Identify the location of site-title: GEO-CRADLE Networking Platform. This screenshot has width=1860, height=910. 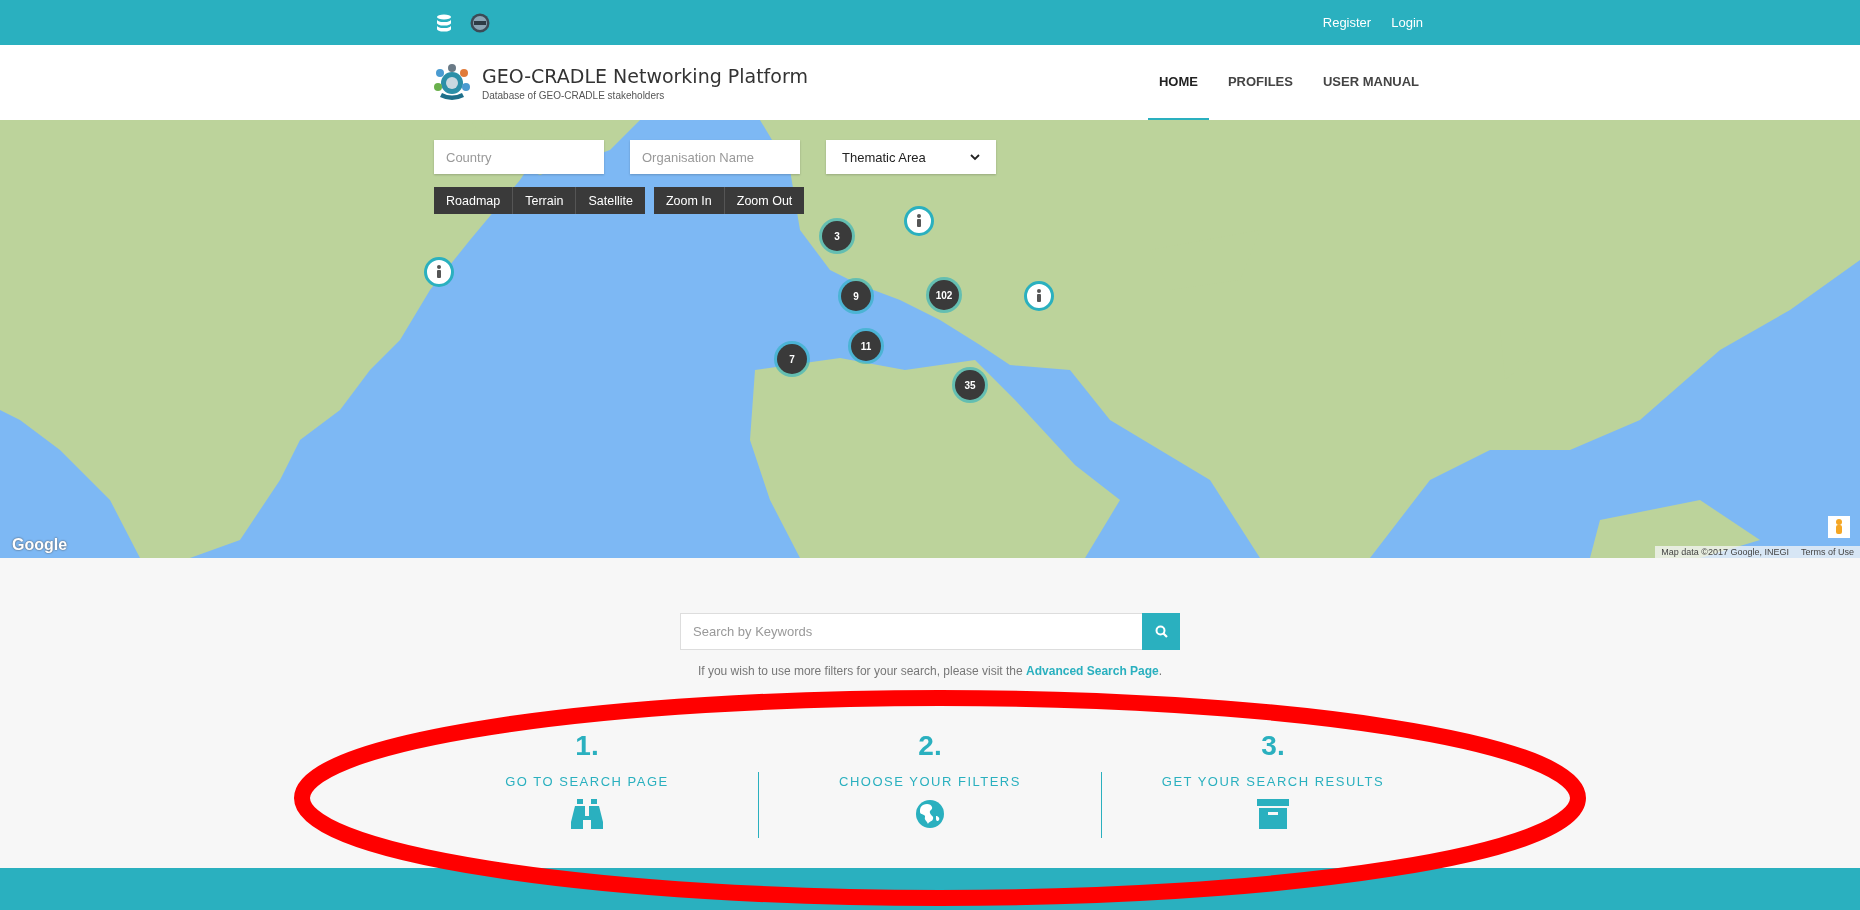
(645, 75).